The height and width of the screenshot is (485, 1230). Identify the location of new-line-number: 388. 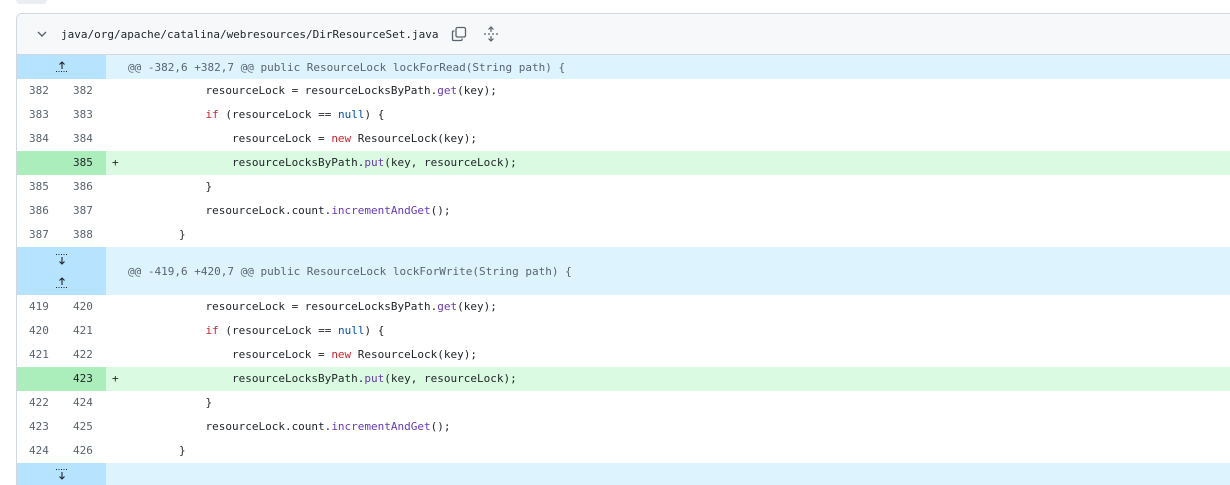
(84, 235).